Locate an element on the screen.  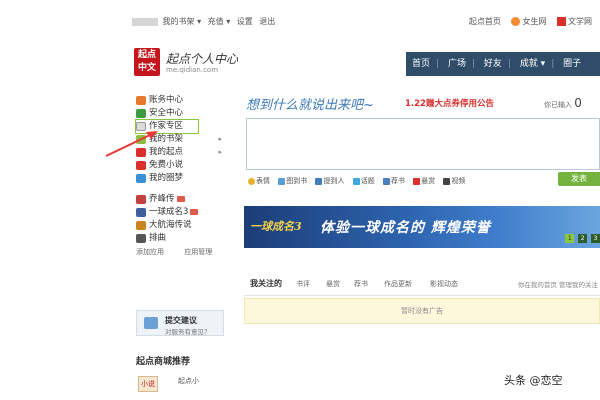
tab-manage-links: 你在我的首页 管理我的关注 is located at coordinates (558, 284).